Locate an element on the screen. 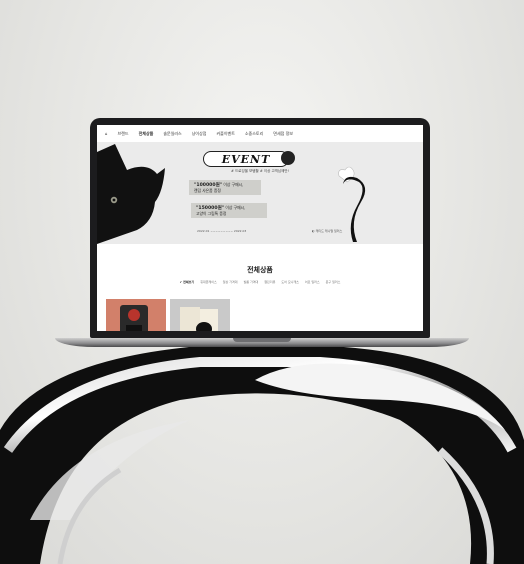 The width and height of the screenshot is (524, 564). offer-1-condition: 이상 구매시, is located at coordinates (233, 184).